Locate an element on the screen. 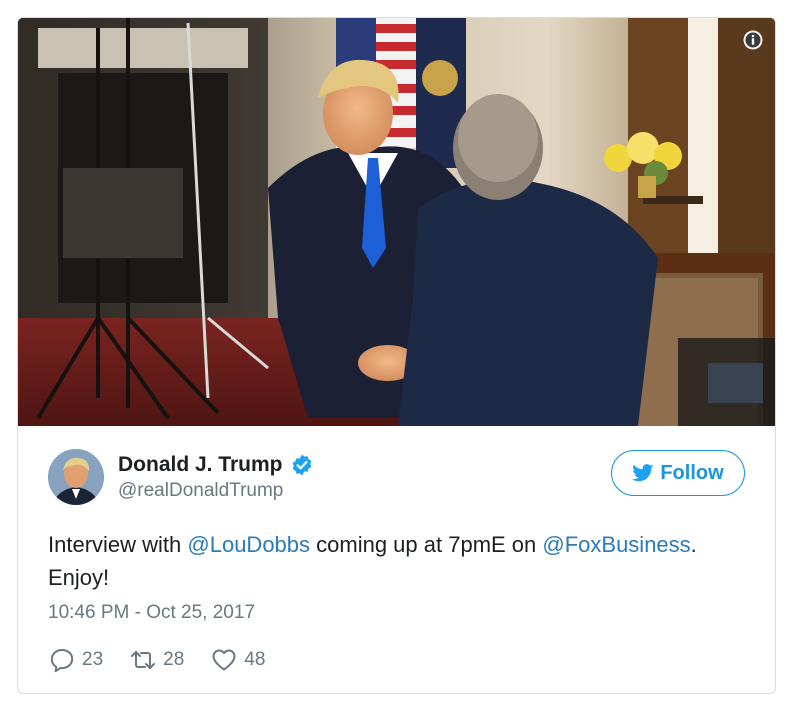 The width and height of the screenshot is (799, 714). retweet-count: 28 is located at coordinates (174, 659).